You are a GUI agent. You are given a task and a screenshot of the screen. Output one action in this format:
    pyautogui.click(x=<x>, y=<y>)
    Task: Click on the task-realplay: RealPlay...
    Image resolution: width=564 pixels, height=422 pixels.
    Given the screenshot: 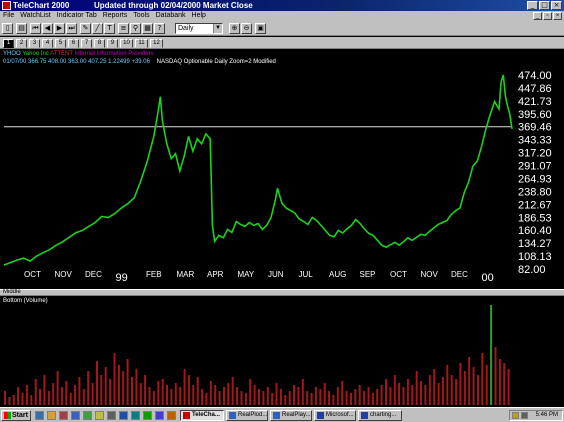 What is the action you would take?
    pyautogui.click(x=291, y=415)
    